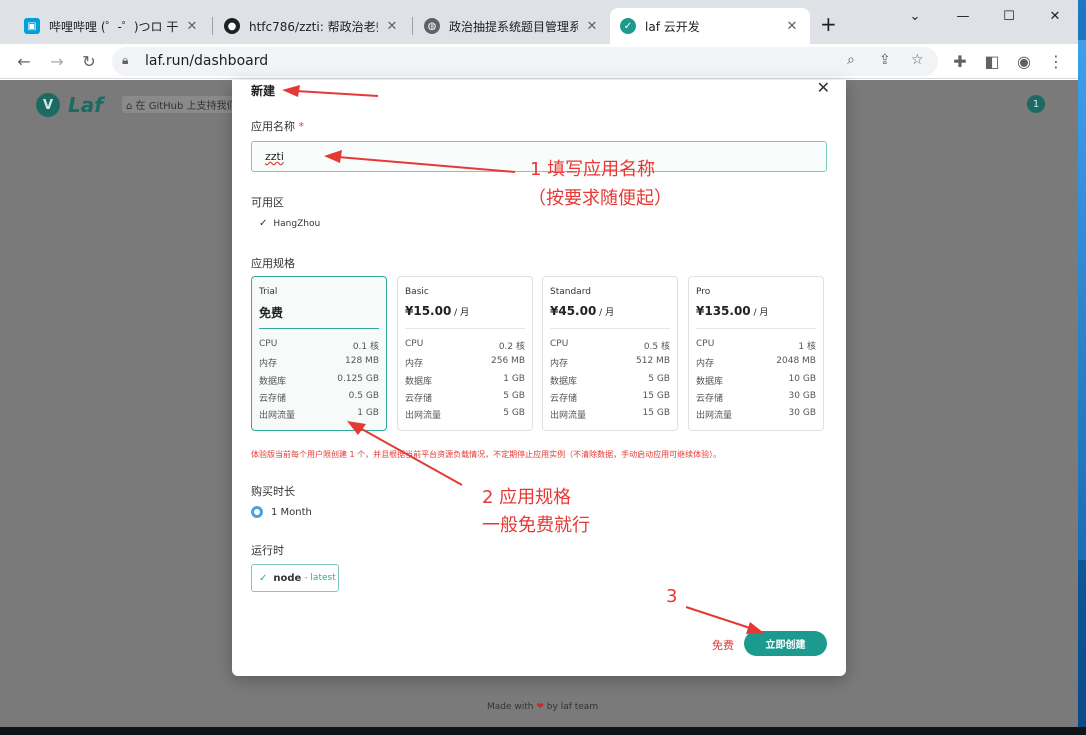 This screenshot has width=1086, height=735. I want to click on spec-row: 出网流量 30 GB, so click(756, 414).